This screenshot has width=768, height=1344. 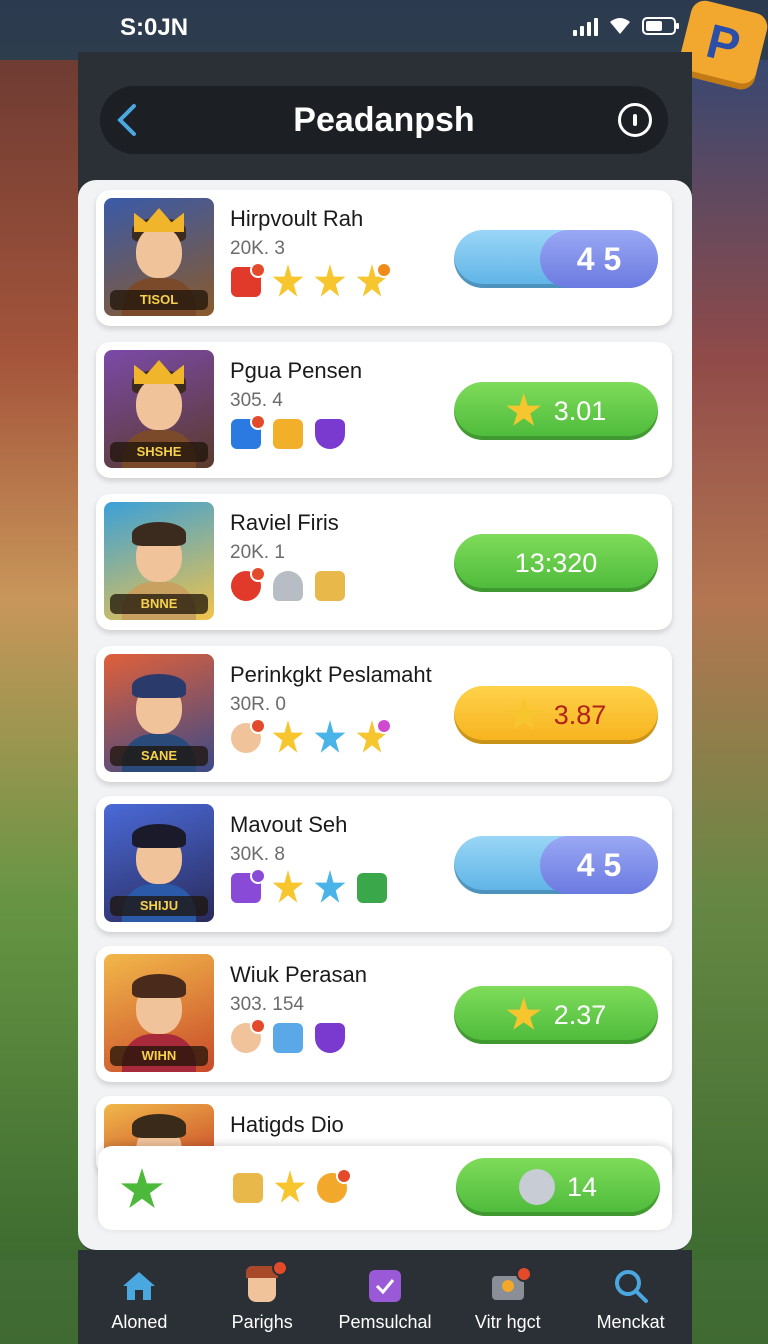 I want to click on player-avatar: TISOL, so click(x=159, y=257).